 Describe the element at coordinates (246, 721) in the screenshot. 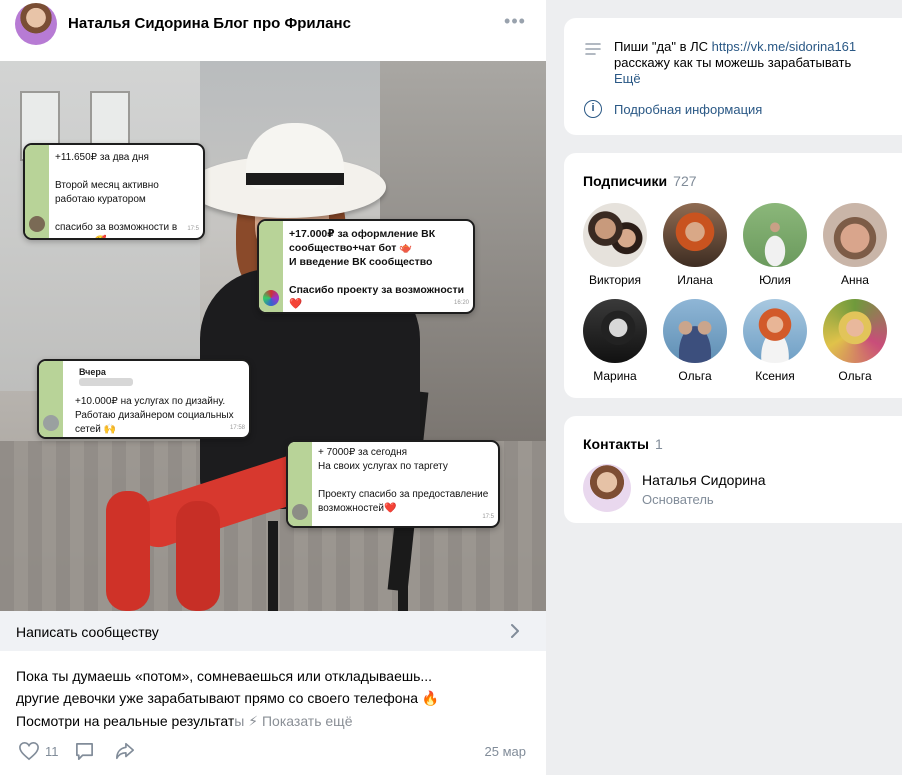

I see `post-text-fragment: ы ⚡` at that location.